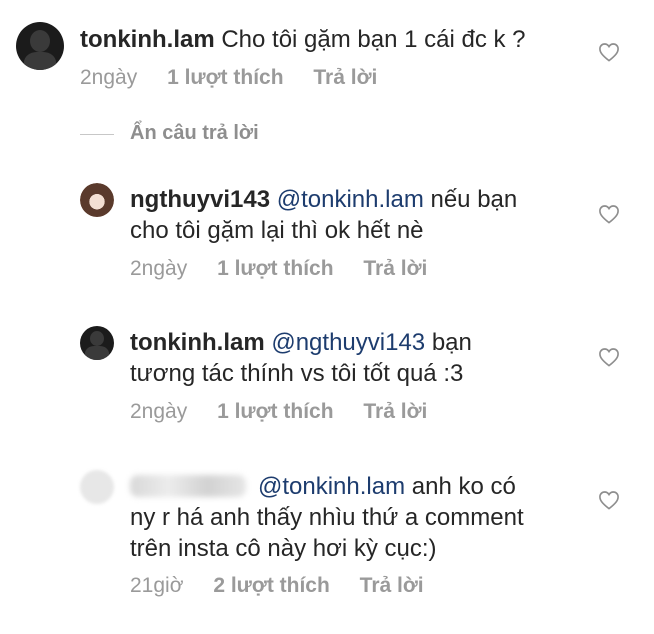 The height and width of the screenshot is (634, 654). Describe the element at coordinates (283, 548) in the screenshot. I see `reply-body-line3: trên insta cô này hơi kỳ cục:)` at that location.